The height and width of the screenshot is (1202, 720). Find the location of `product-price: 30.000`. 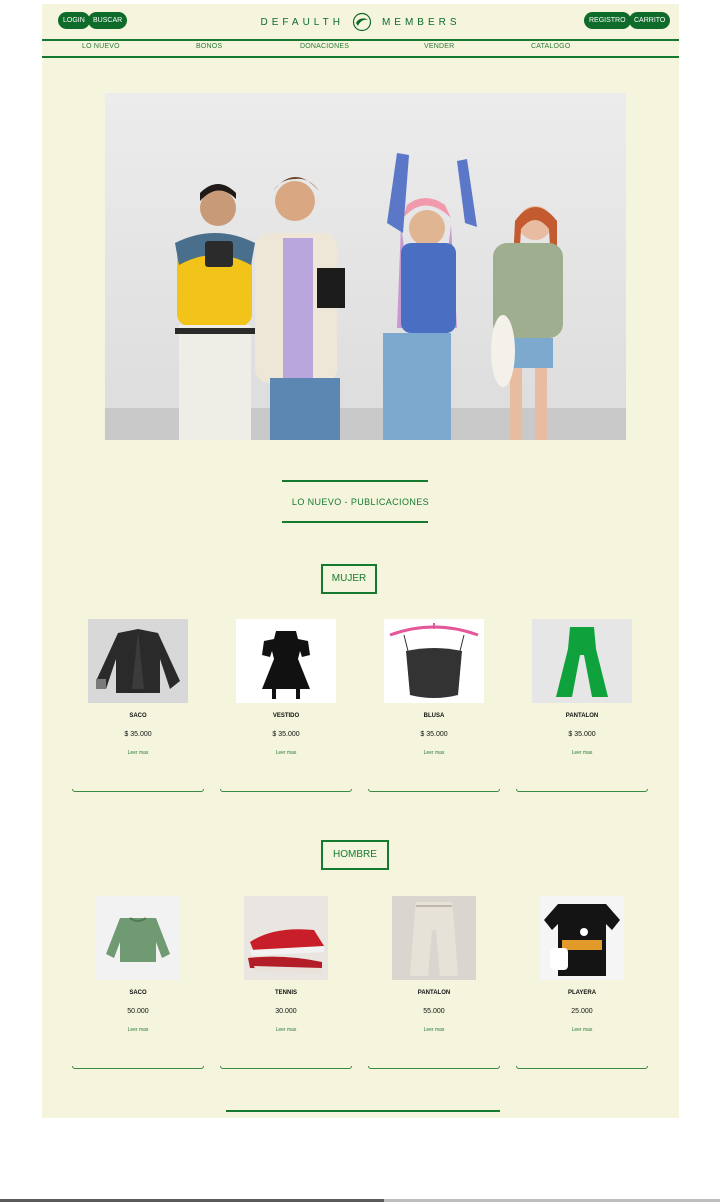

product-price: 30.000 is located at coordinates (286, 1011).